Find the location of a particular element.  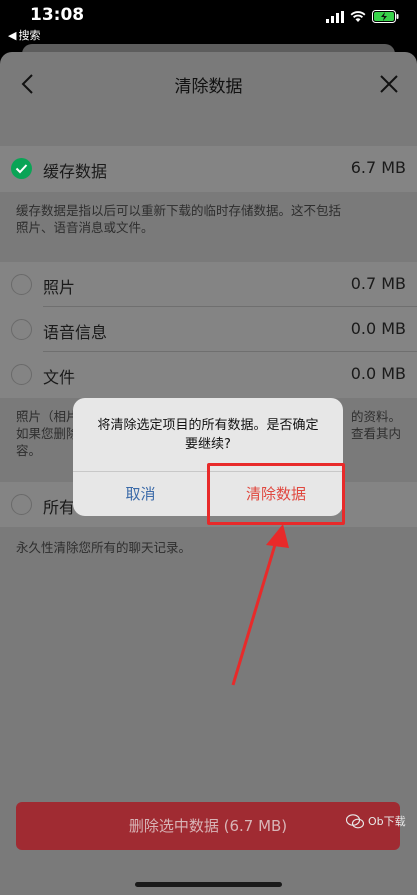

cache-row: 缓存数据 6.7 MB is located at coordinates (208, 168).